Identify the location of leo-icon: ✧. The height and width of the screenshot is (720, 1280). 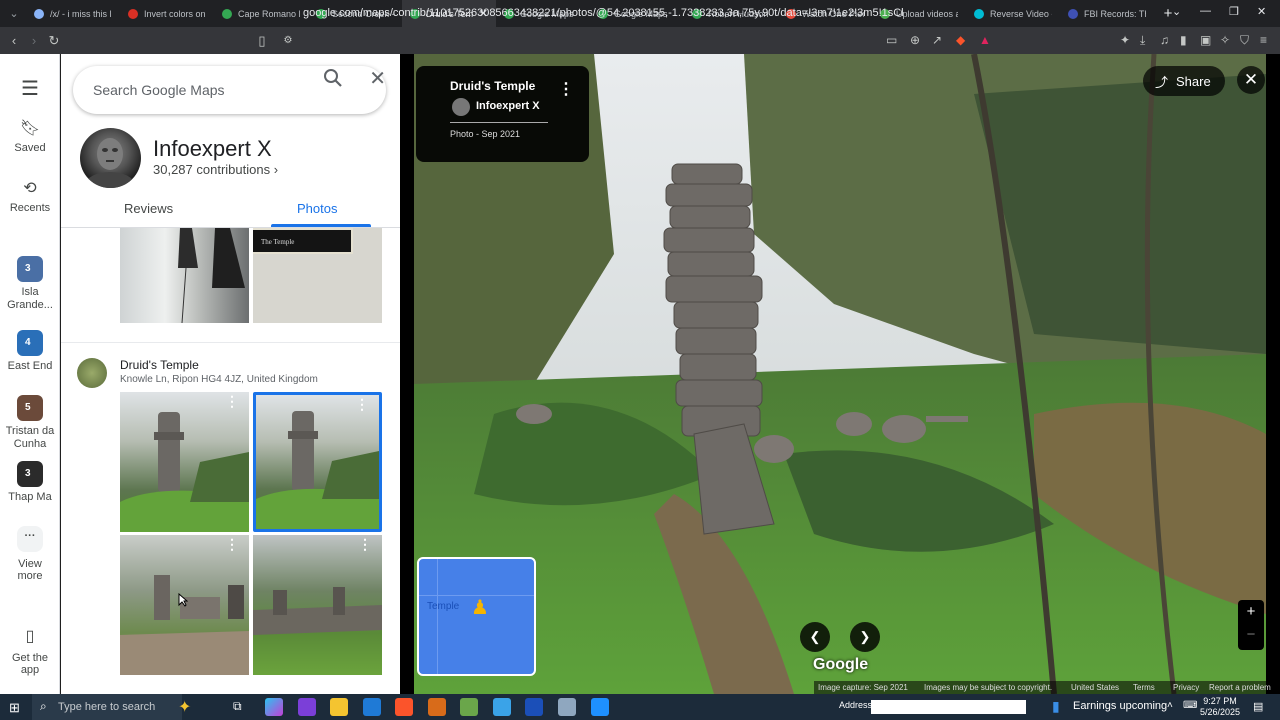
(1225, 40).